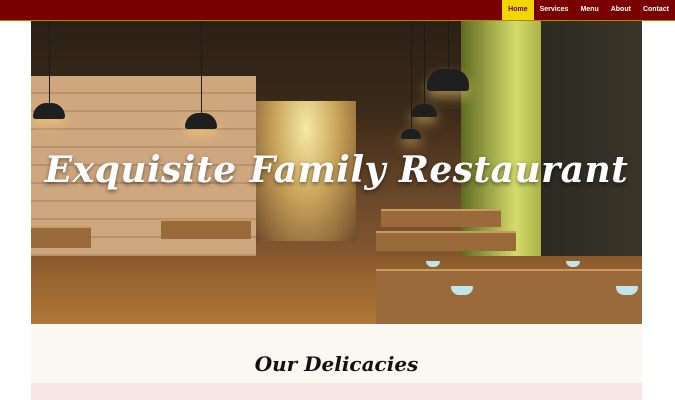 The image size is (675, 400). Describe the element at coordinates (621, 10) in the screenshot. I see `nav-about: About` at that location.